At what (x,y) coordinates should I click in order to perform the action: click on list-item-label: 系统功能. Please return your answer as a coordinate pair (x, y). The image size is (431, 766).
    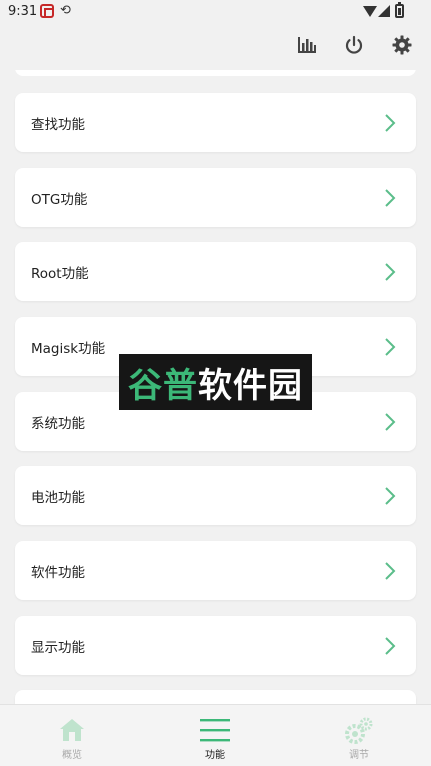
    Looking at the image, I should click on (58, 423).